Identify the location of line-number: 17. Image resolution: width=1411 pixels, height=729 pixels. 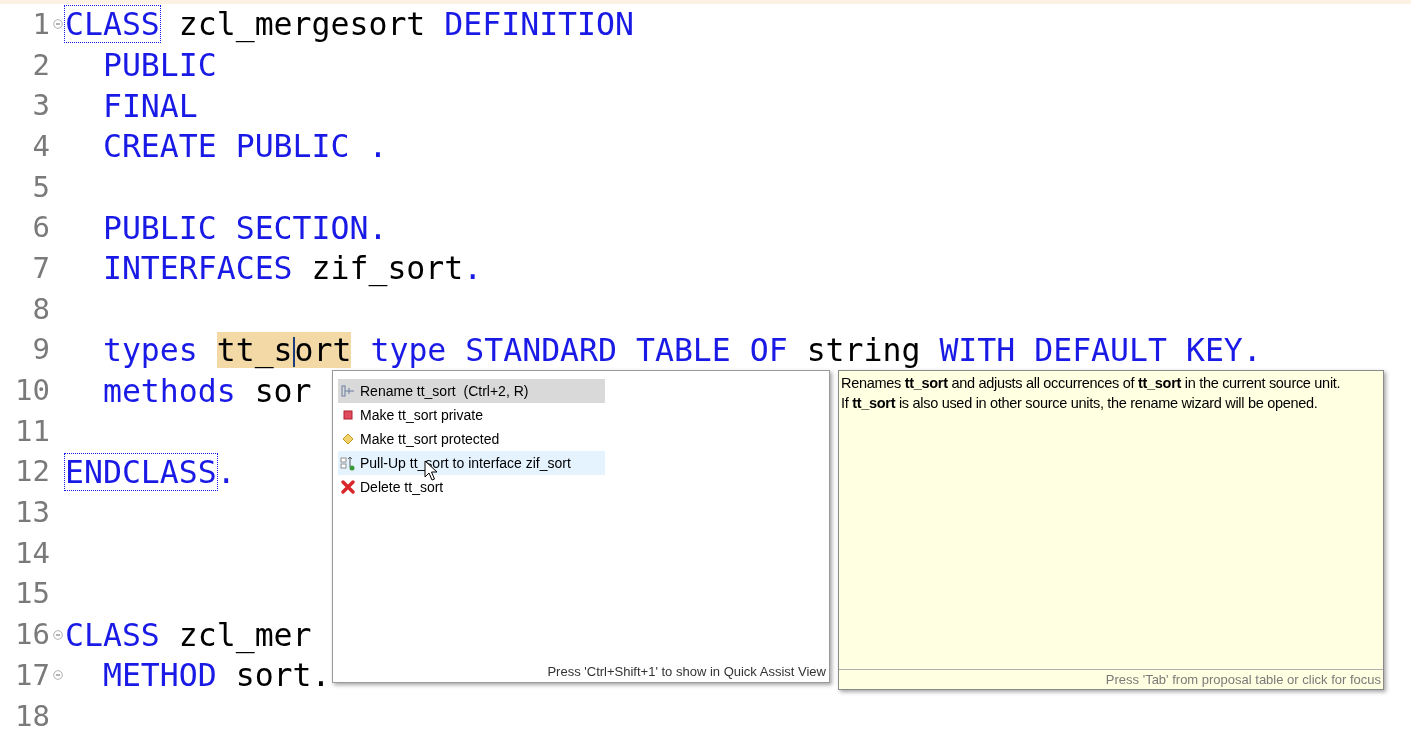
(32, 675).